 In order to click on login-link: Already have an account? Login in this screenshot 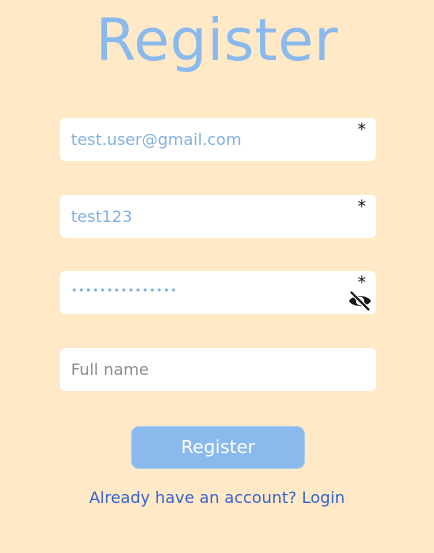, I will do `click(217, 498)`.